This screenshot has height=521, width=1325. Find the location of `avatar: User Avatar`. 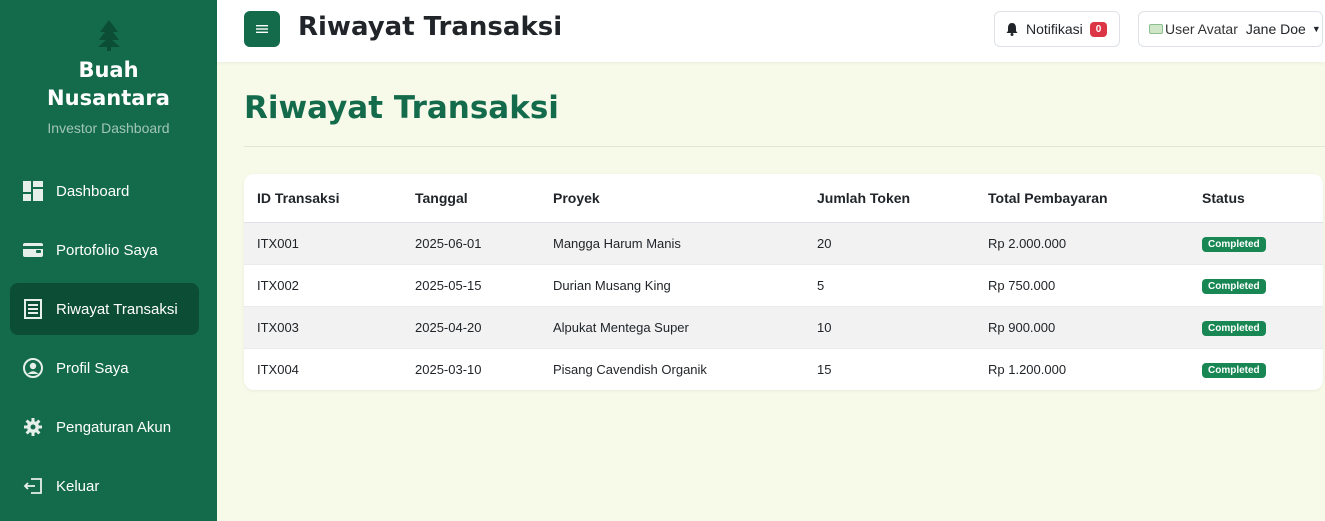

avatar: User Avatar is located at coordinates (1193, 29).